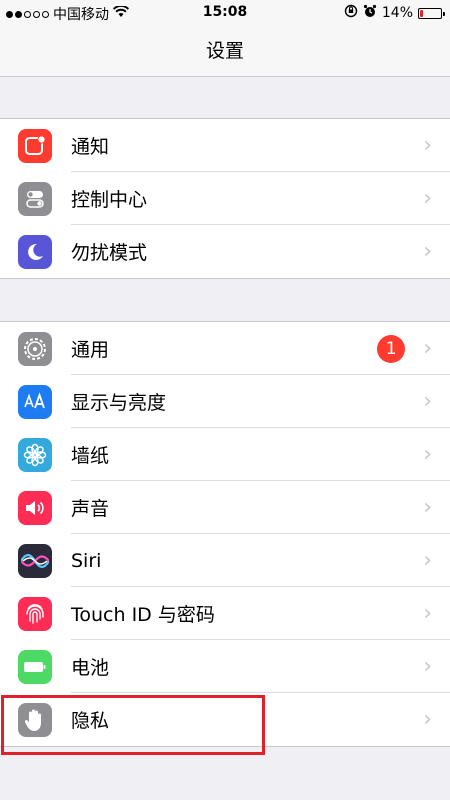  I want to click on orientation-lock-icon, so click(351, 13).